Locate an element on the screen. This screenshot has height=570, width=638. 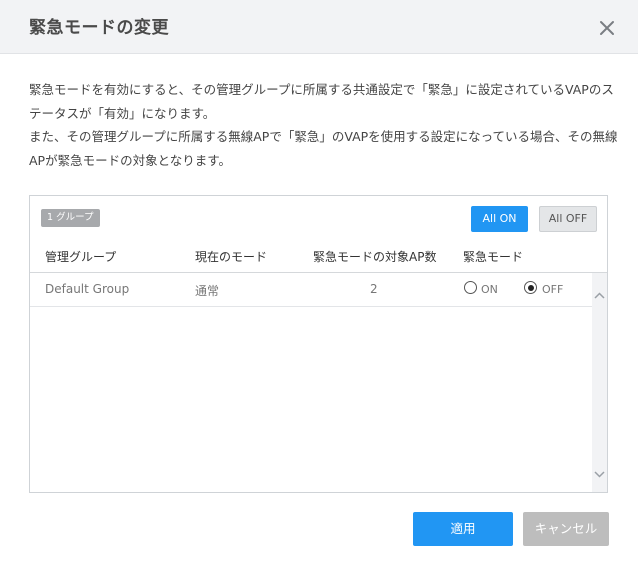
chevron-up-icon is located at coordinates (599, 293).